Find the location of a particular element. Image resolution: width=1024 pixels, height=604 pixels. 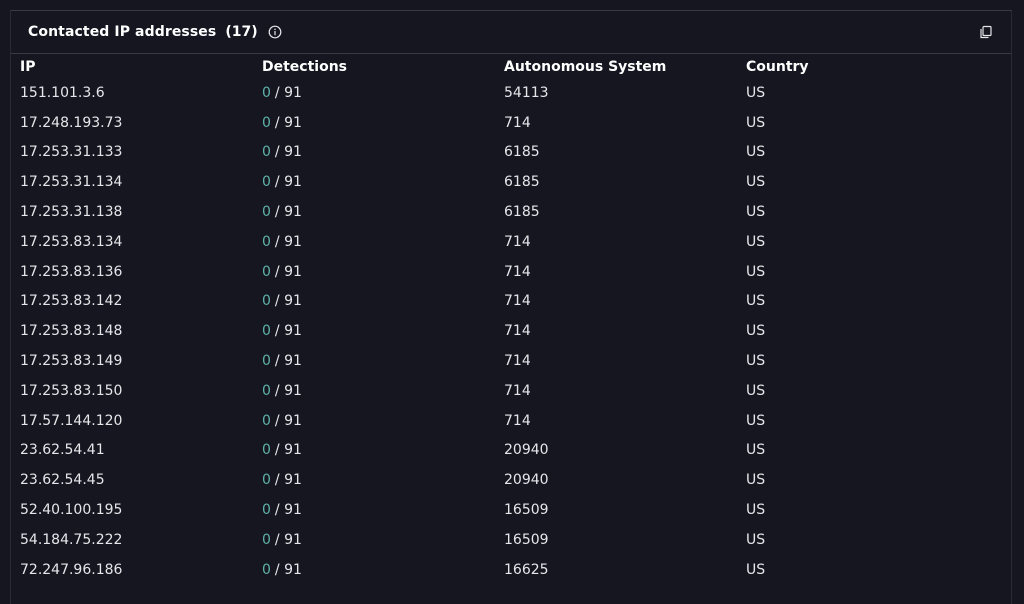

table-row: 17.253.83.134 0/ 91 714 US is located at coordinates (504, 242).